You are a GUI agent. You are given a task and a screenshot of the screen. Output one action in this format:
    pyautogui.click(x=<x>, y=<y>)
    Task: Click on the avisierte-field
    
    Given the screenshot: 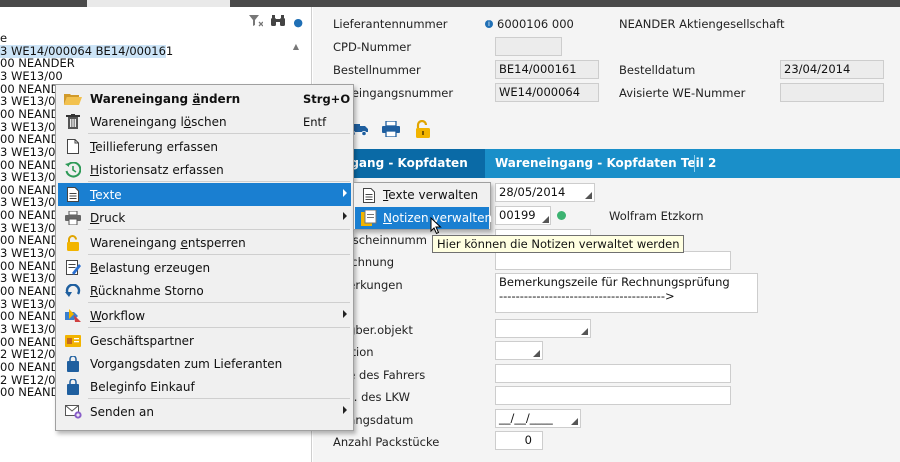 What is the action you would take?
    pyautogui.click(x=832, y=92)
    